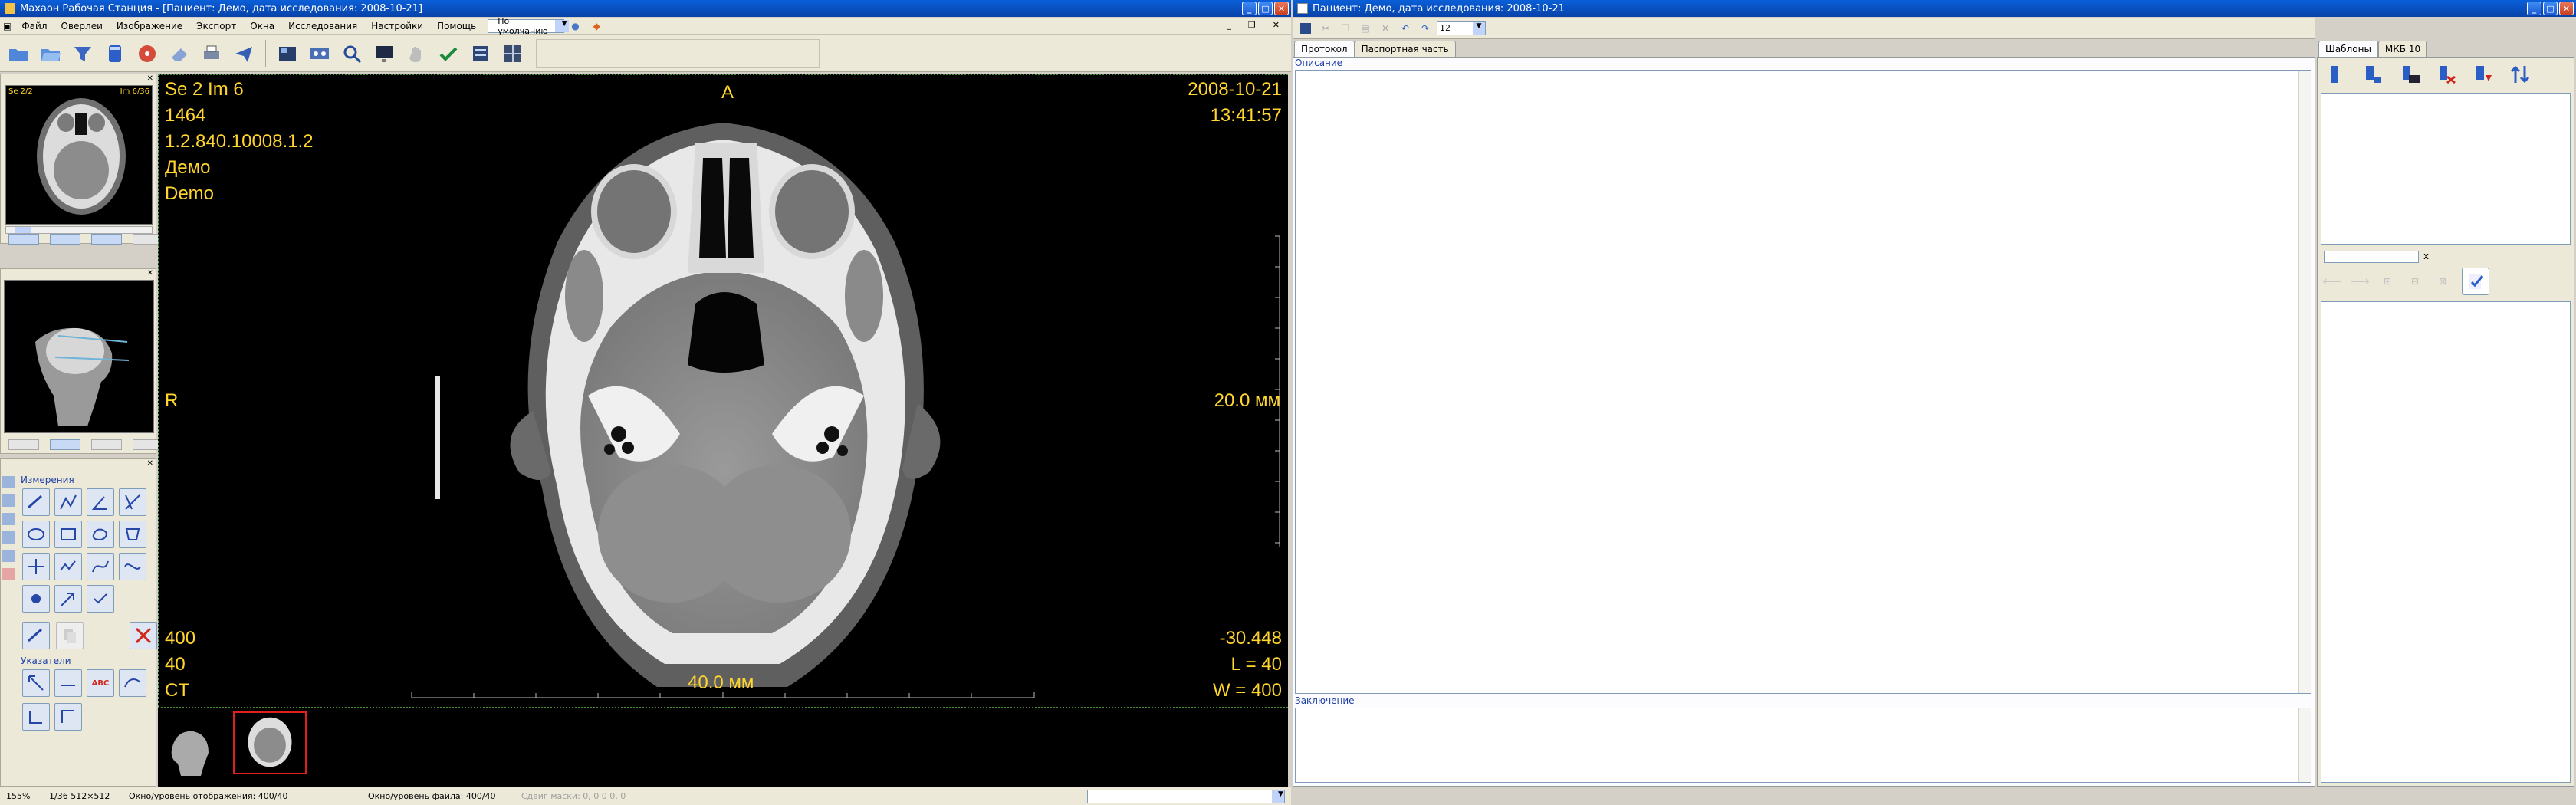 Image resolution: width=2576 pixels, height=805 pixels. I want to click on polyline-tool-button, so click(68, 502).